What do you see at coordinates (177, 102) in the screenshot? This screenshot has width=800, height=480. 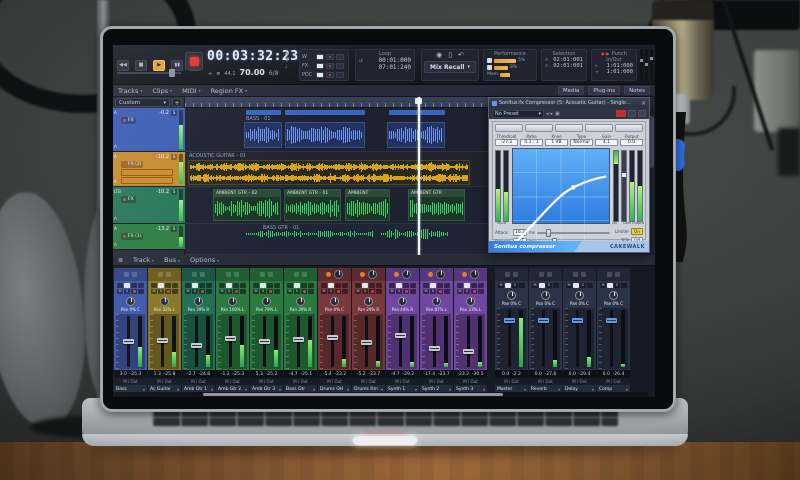 I see `add-track-button: +` at bounding box center [177, 102].